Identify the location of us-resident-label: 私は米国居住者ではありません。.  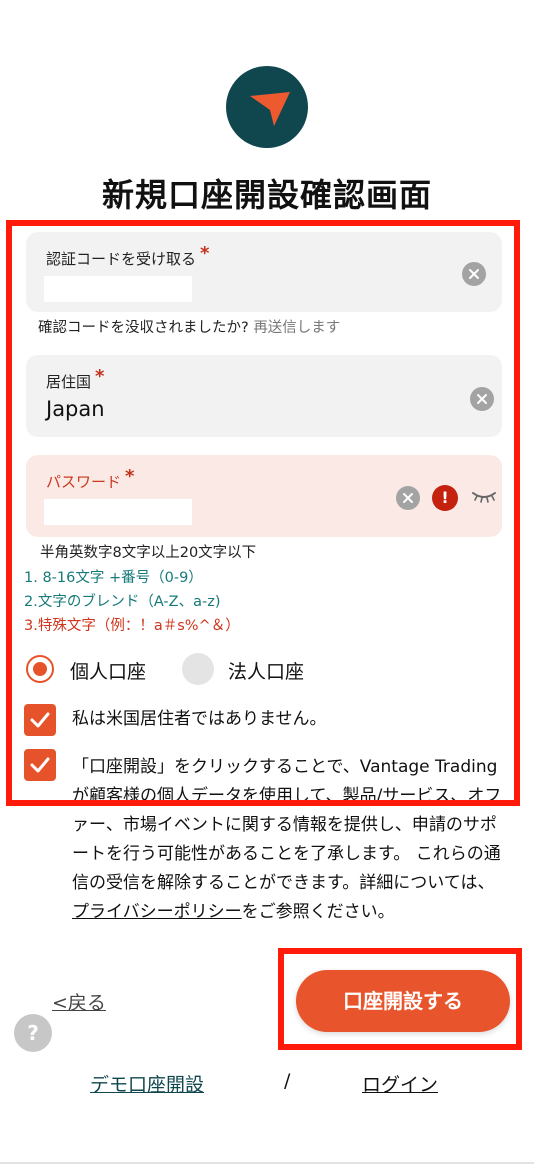
(199, 719).